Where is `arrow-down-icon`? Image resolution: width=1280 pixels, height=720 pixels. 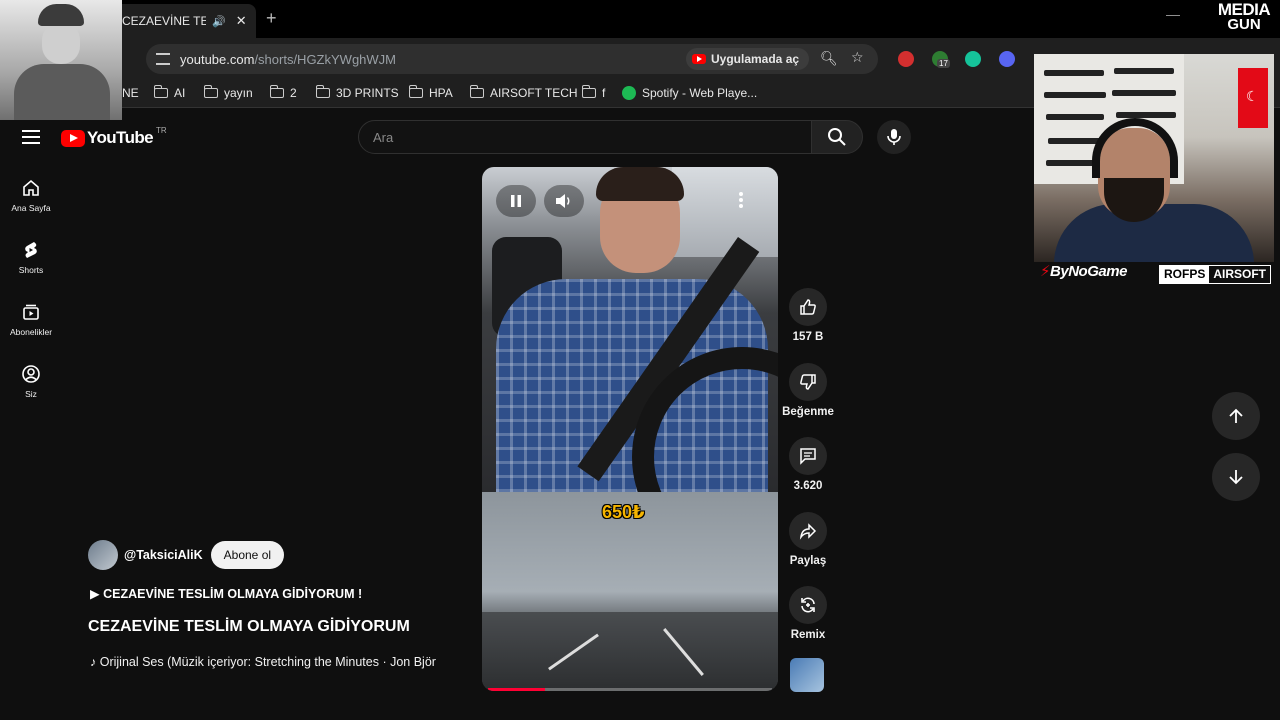 arrow-down-icon is located at coordinates (1236, 477).